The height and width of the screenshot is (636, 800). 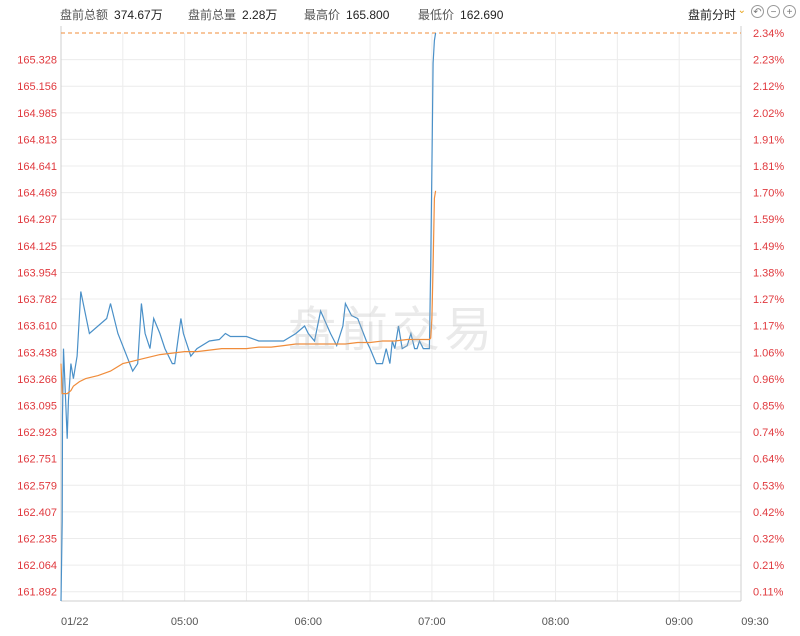 I want to click on y-tick-label-right: 0.42%, so click(x=768, y=513).